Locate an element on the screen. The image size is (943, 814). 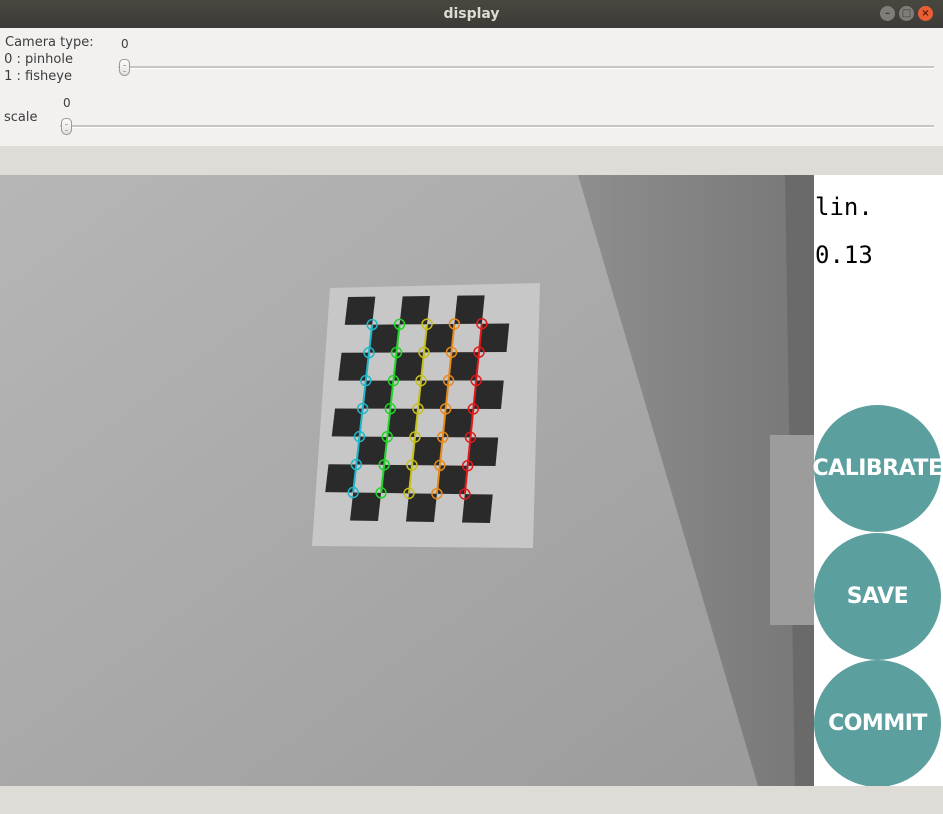
title-bar: display – □ × is located at coordinates (471, 14).